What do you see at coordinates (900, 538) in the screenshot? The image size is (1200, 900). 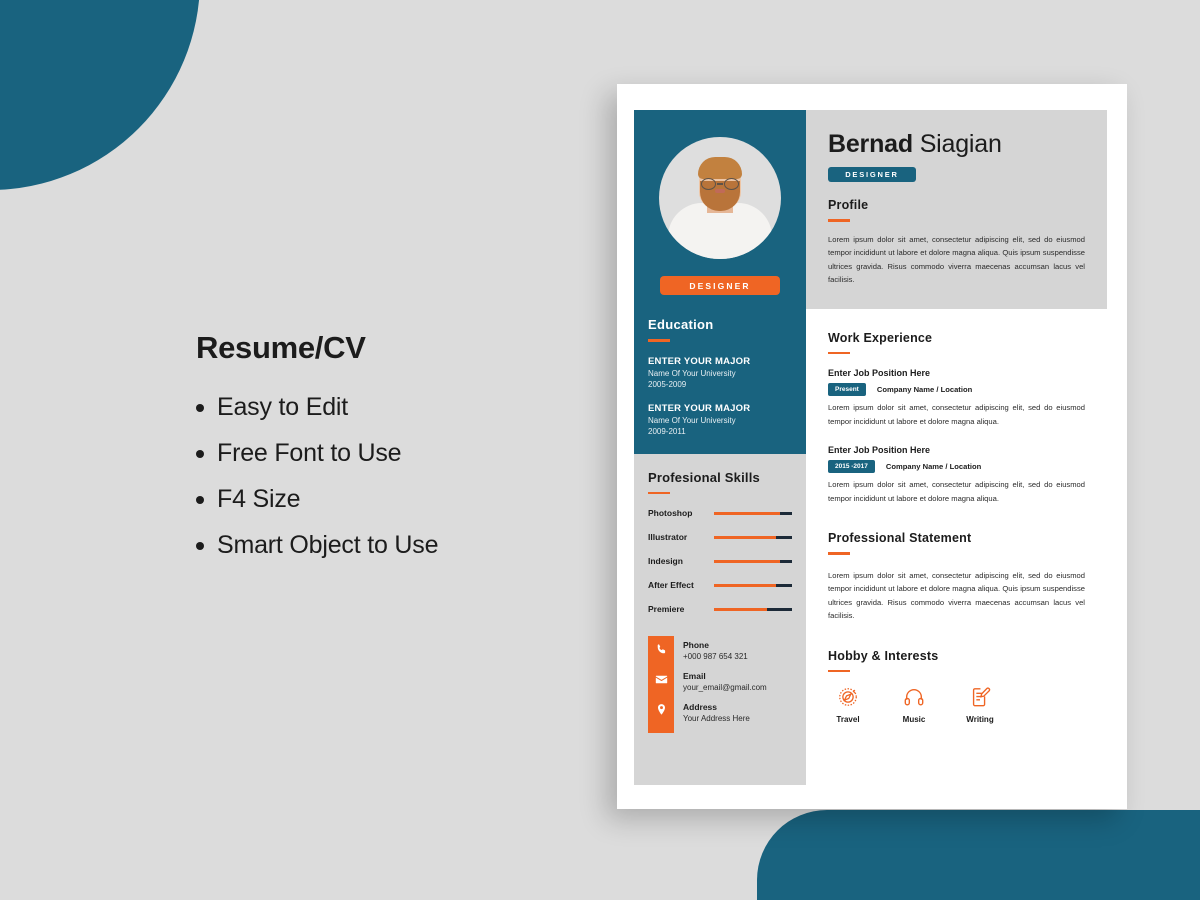 I see `statement-section-title: Professional Statement` at bounding box center [900, 538].